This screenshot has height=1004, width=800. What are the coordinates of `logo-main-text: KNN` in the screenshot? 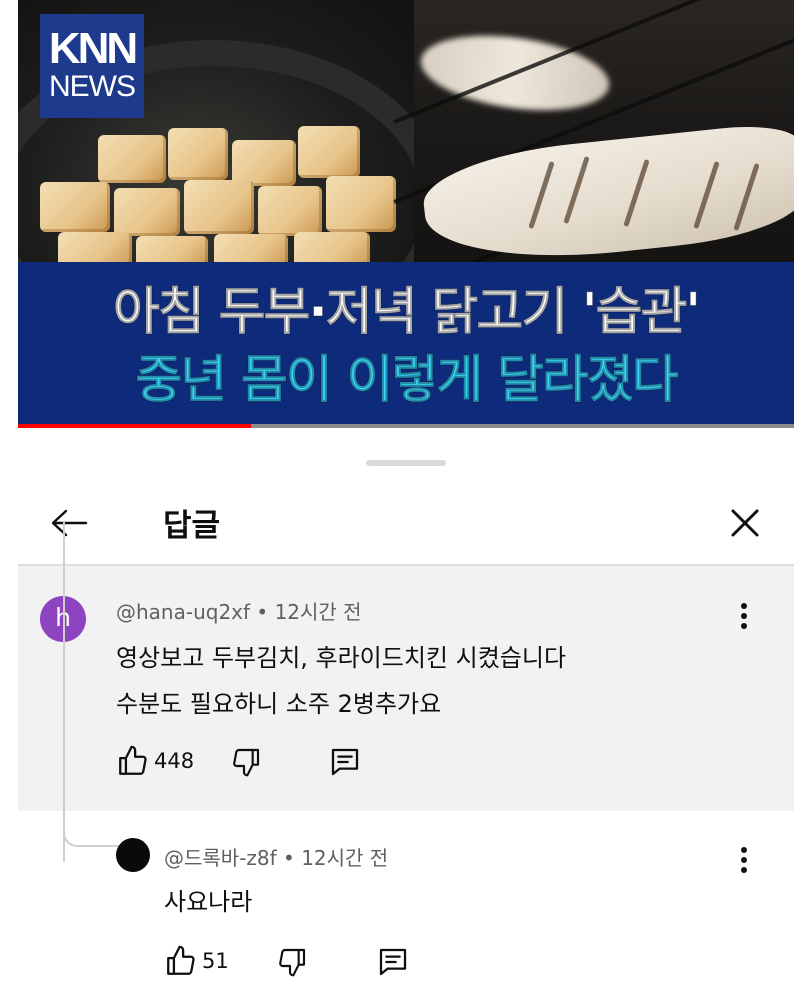 It's located at (93, 48).